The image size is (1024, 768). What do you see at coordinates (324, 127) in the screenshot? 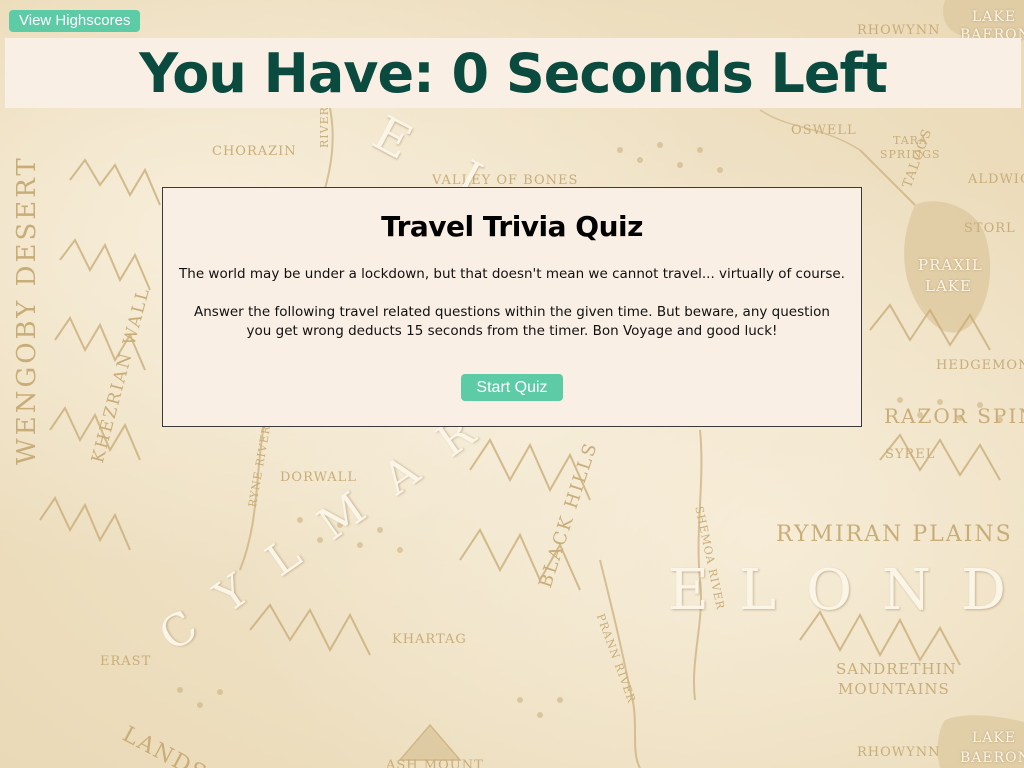
I see `map-label-river-top: River` at bounding box center [324, 127].